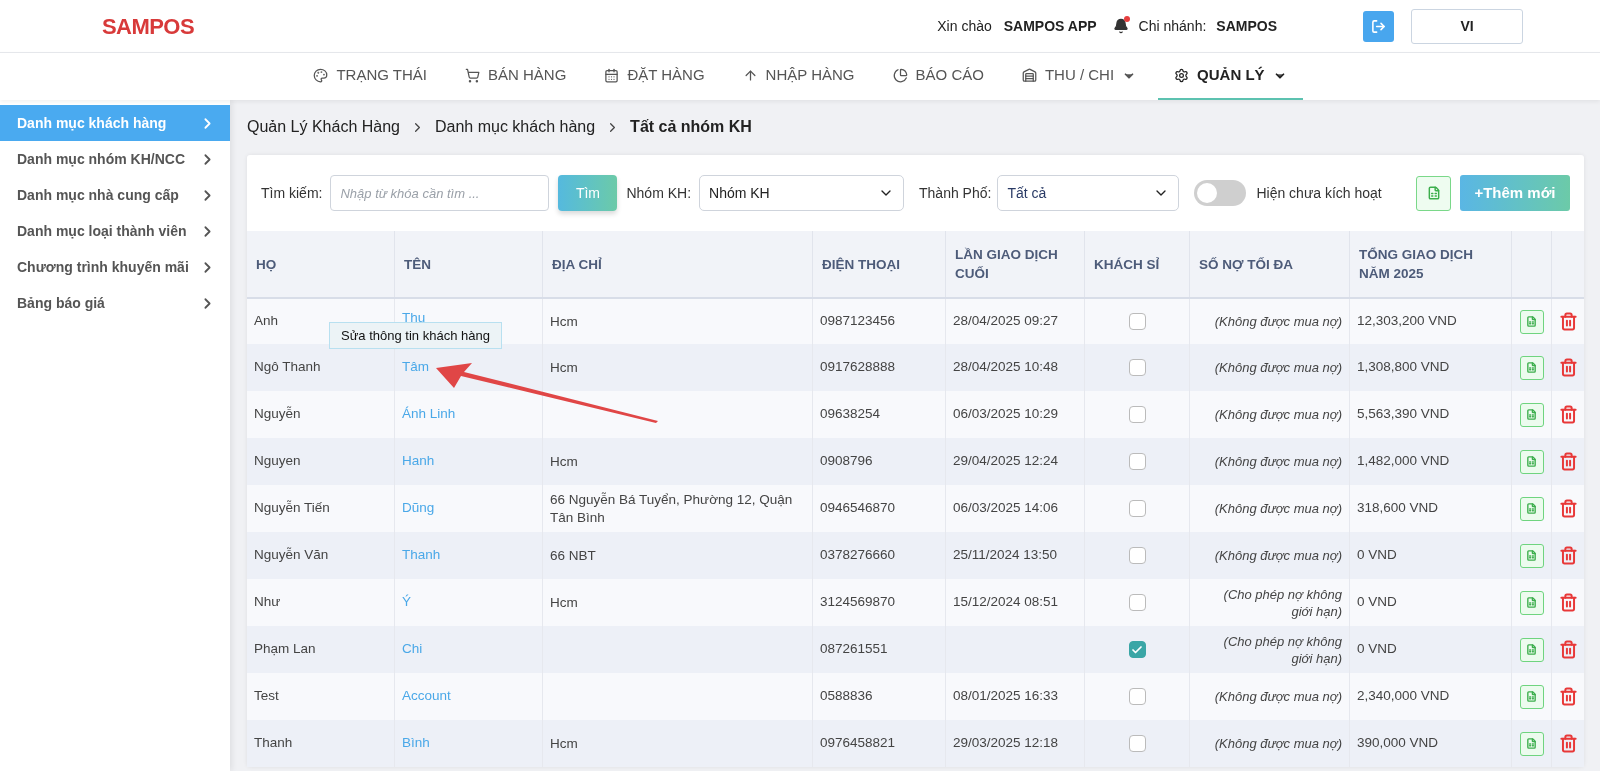  What do you see at coordinates (1182, 75) in the screenshot?
I see `settings-icon` at bounding box center [1182, 75].